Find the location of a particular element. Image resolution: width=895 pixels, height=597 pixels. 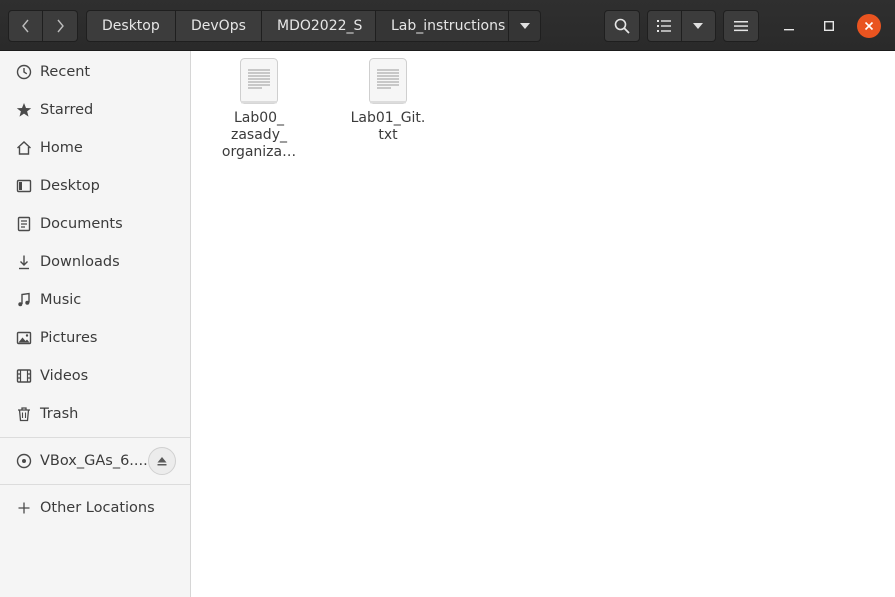

download-icon is located at coordinates (24, 262).